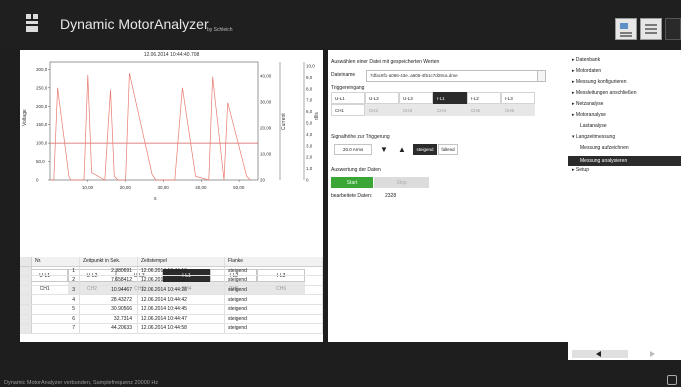  Describe the element at coordinates (604, 93) in the screenshot. I see `nav-item-messleitungen-anschließen: ▸ Messleitungen anschließen` at that location.